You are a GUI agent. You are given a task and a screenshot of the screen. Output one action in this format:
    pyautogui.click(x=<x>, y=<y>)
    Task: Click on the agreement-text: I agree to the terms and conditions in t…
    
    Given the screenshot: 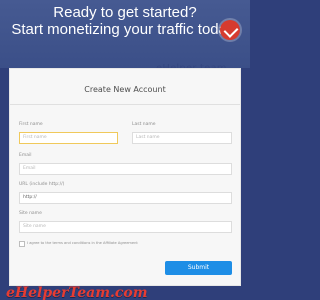 What is the action you would take?
    pyautogui.click(x=82, y=243)
    